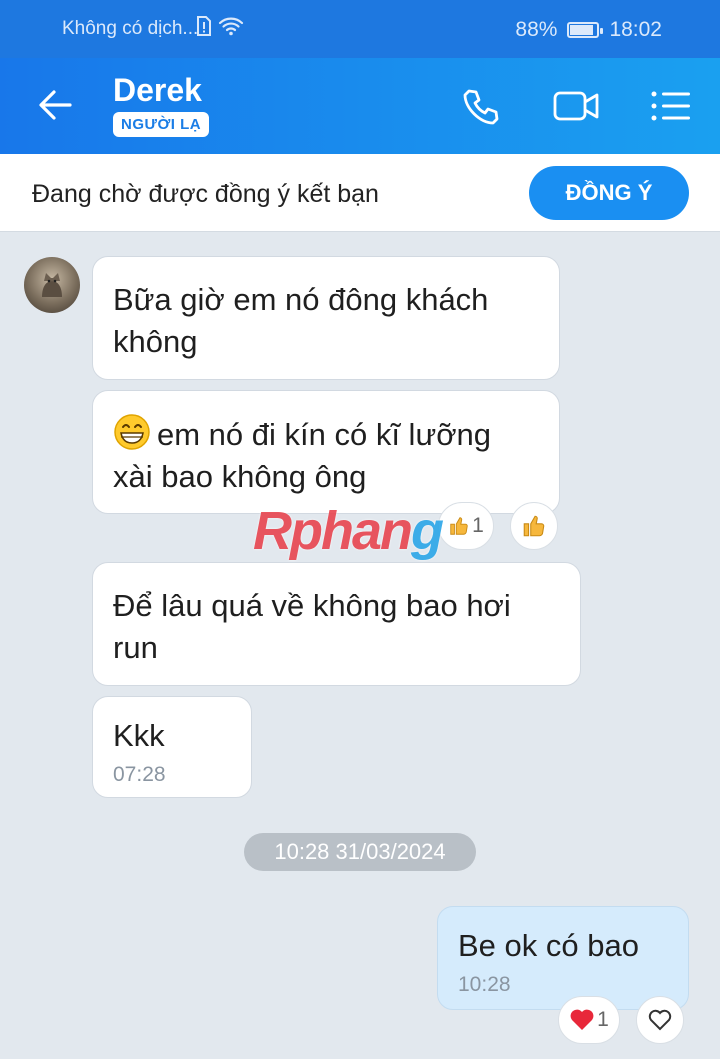  Describe the element at coordinates (427, 531) in the screenshot. I see `watermark-part2: g` at that location.